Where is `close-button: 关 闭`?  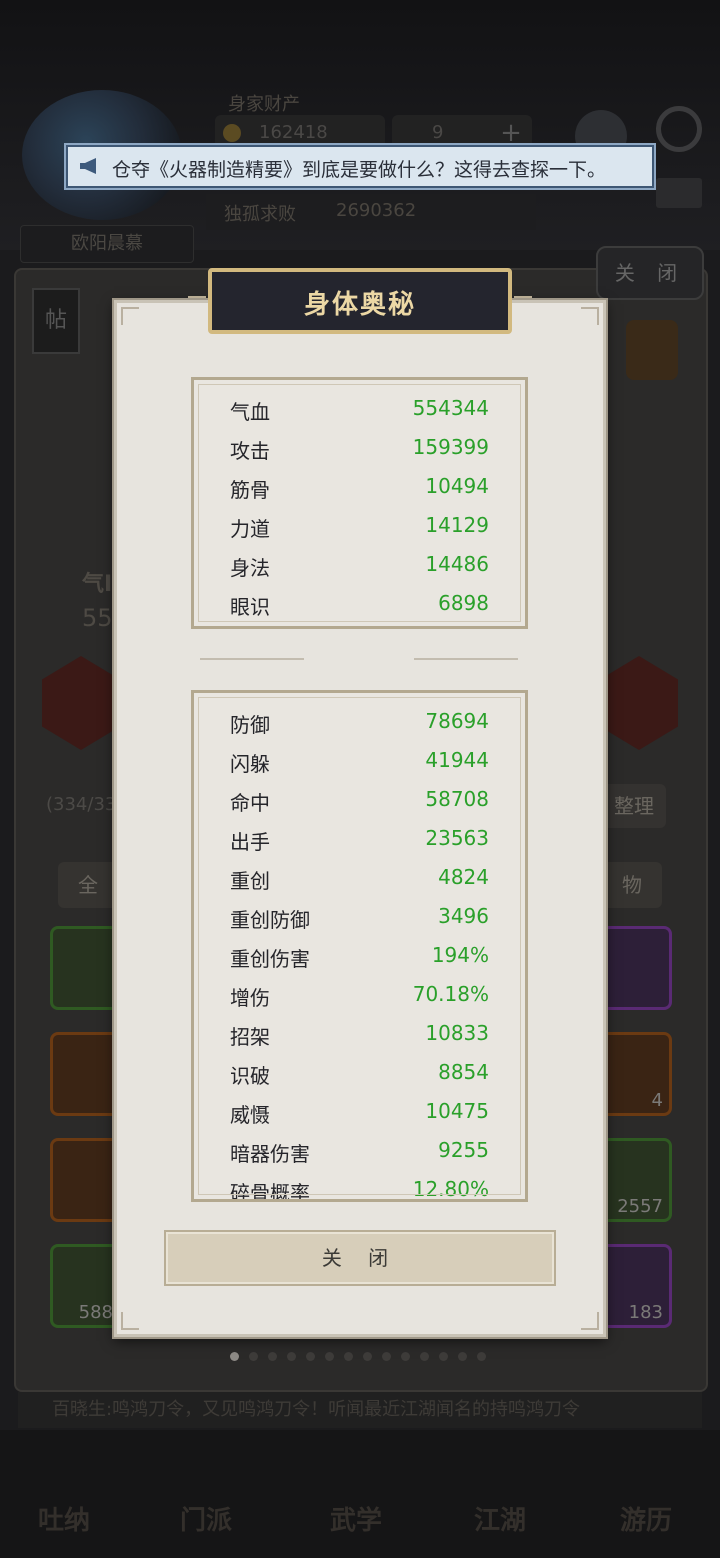 close-button: 关 闭 is located at coordinates (360, 1258).